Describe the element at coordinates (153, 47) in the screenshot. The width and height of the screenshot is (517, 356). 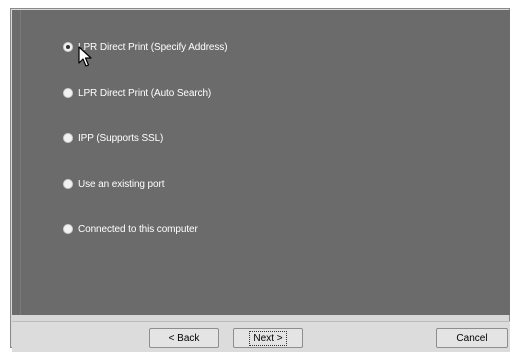
I see `option-label: LPR Direct Print (Specify Address)` at that location.